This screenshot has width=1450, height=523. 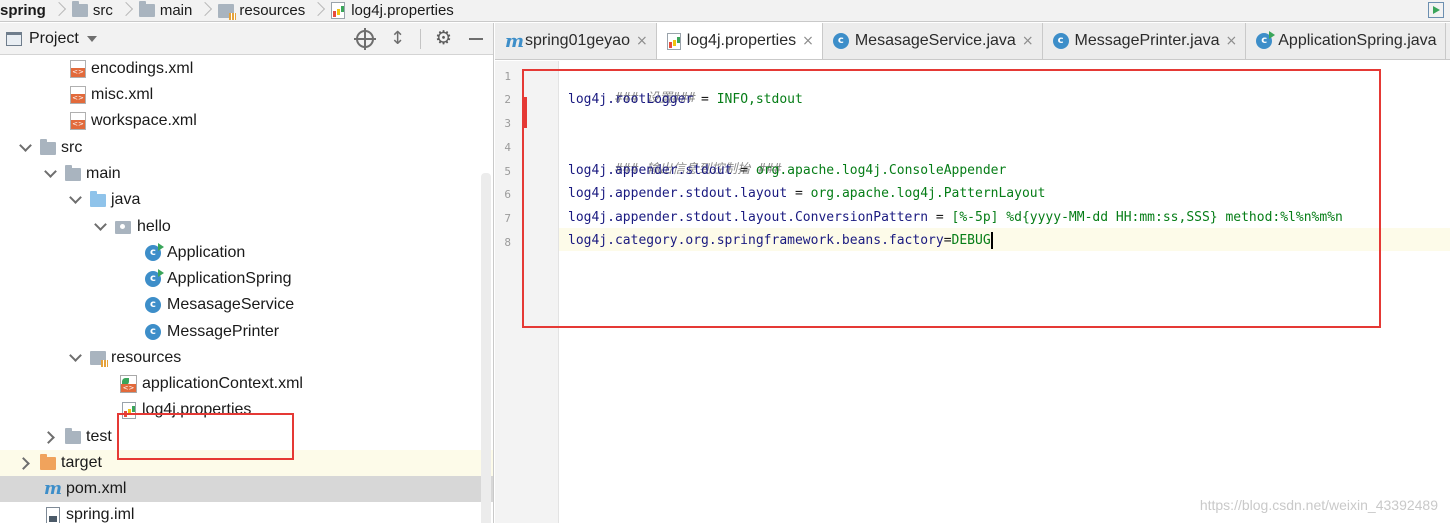 What do you see at coordinates (525, 112) in the screenshot?
I see `change-marker` at bounding box center [525, 112].